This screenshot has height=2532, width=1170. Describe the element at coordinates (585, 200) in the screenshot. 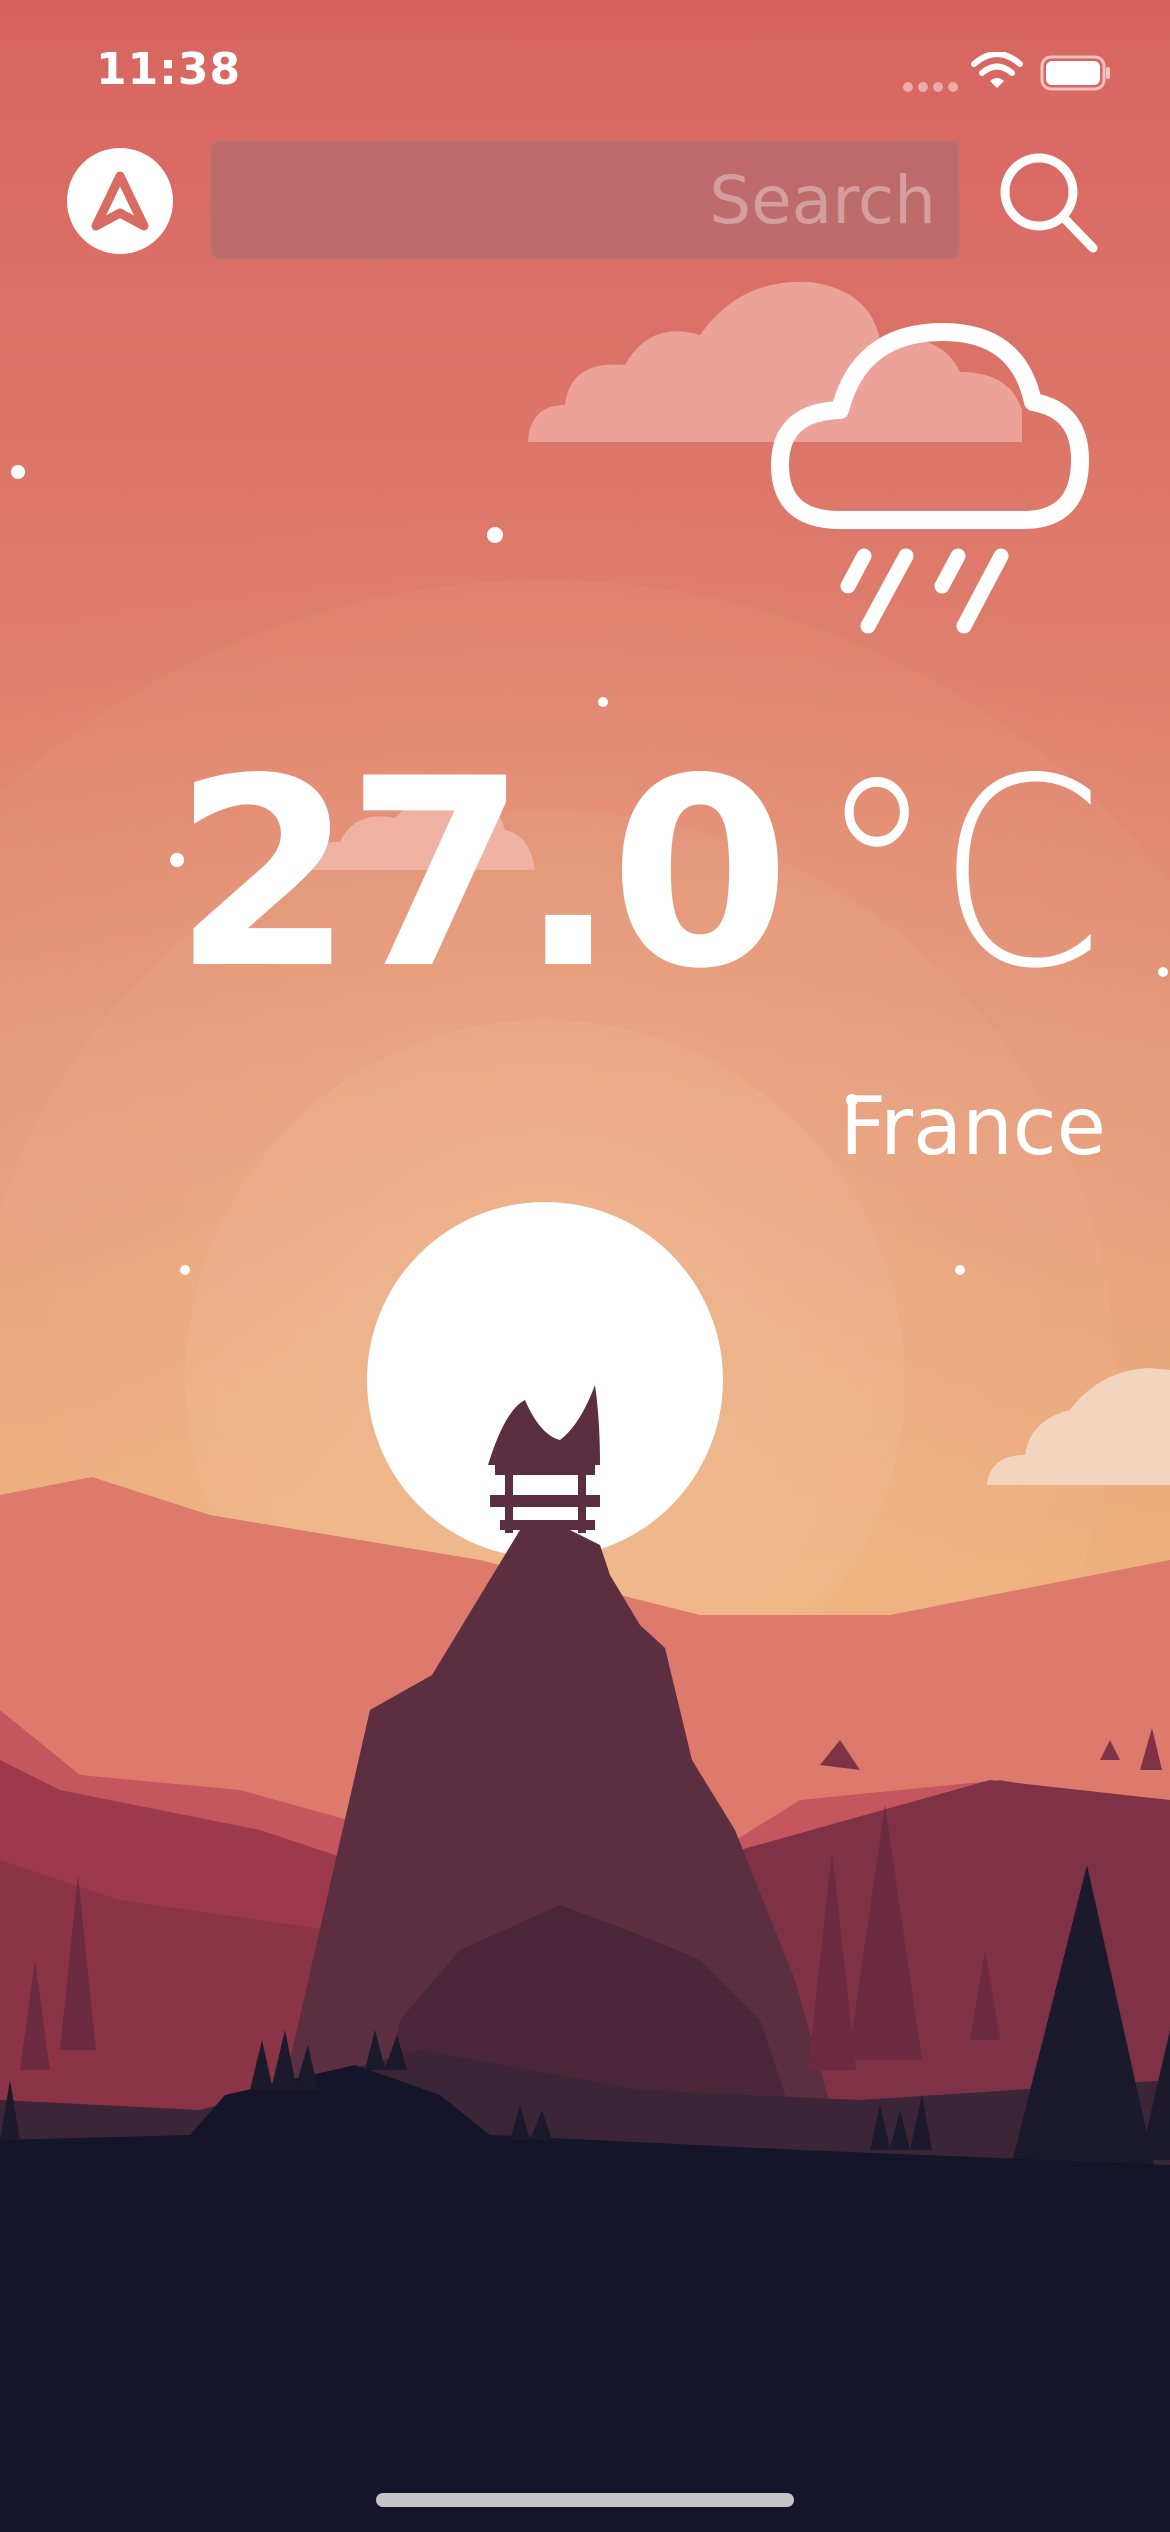

I see `search-input` at that location.